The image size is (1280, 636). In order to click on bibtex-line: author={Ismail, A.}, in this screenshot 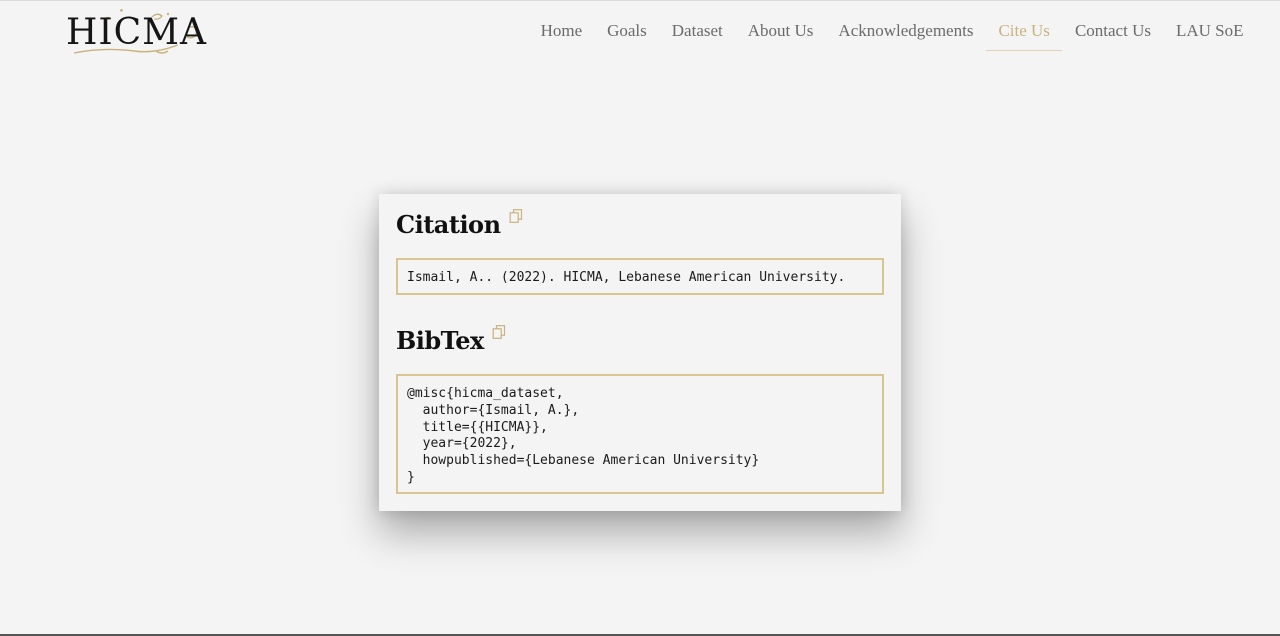, I will do `click(493, 410)`.